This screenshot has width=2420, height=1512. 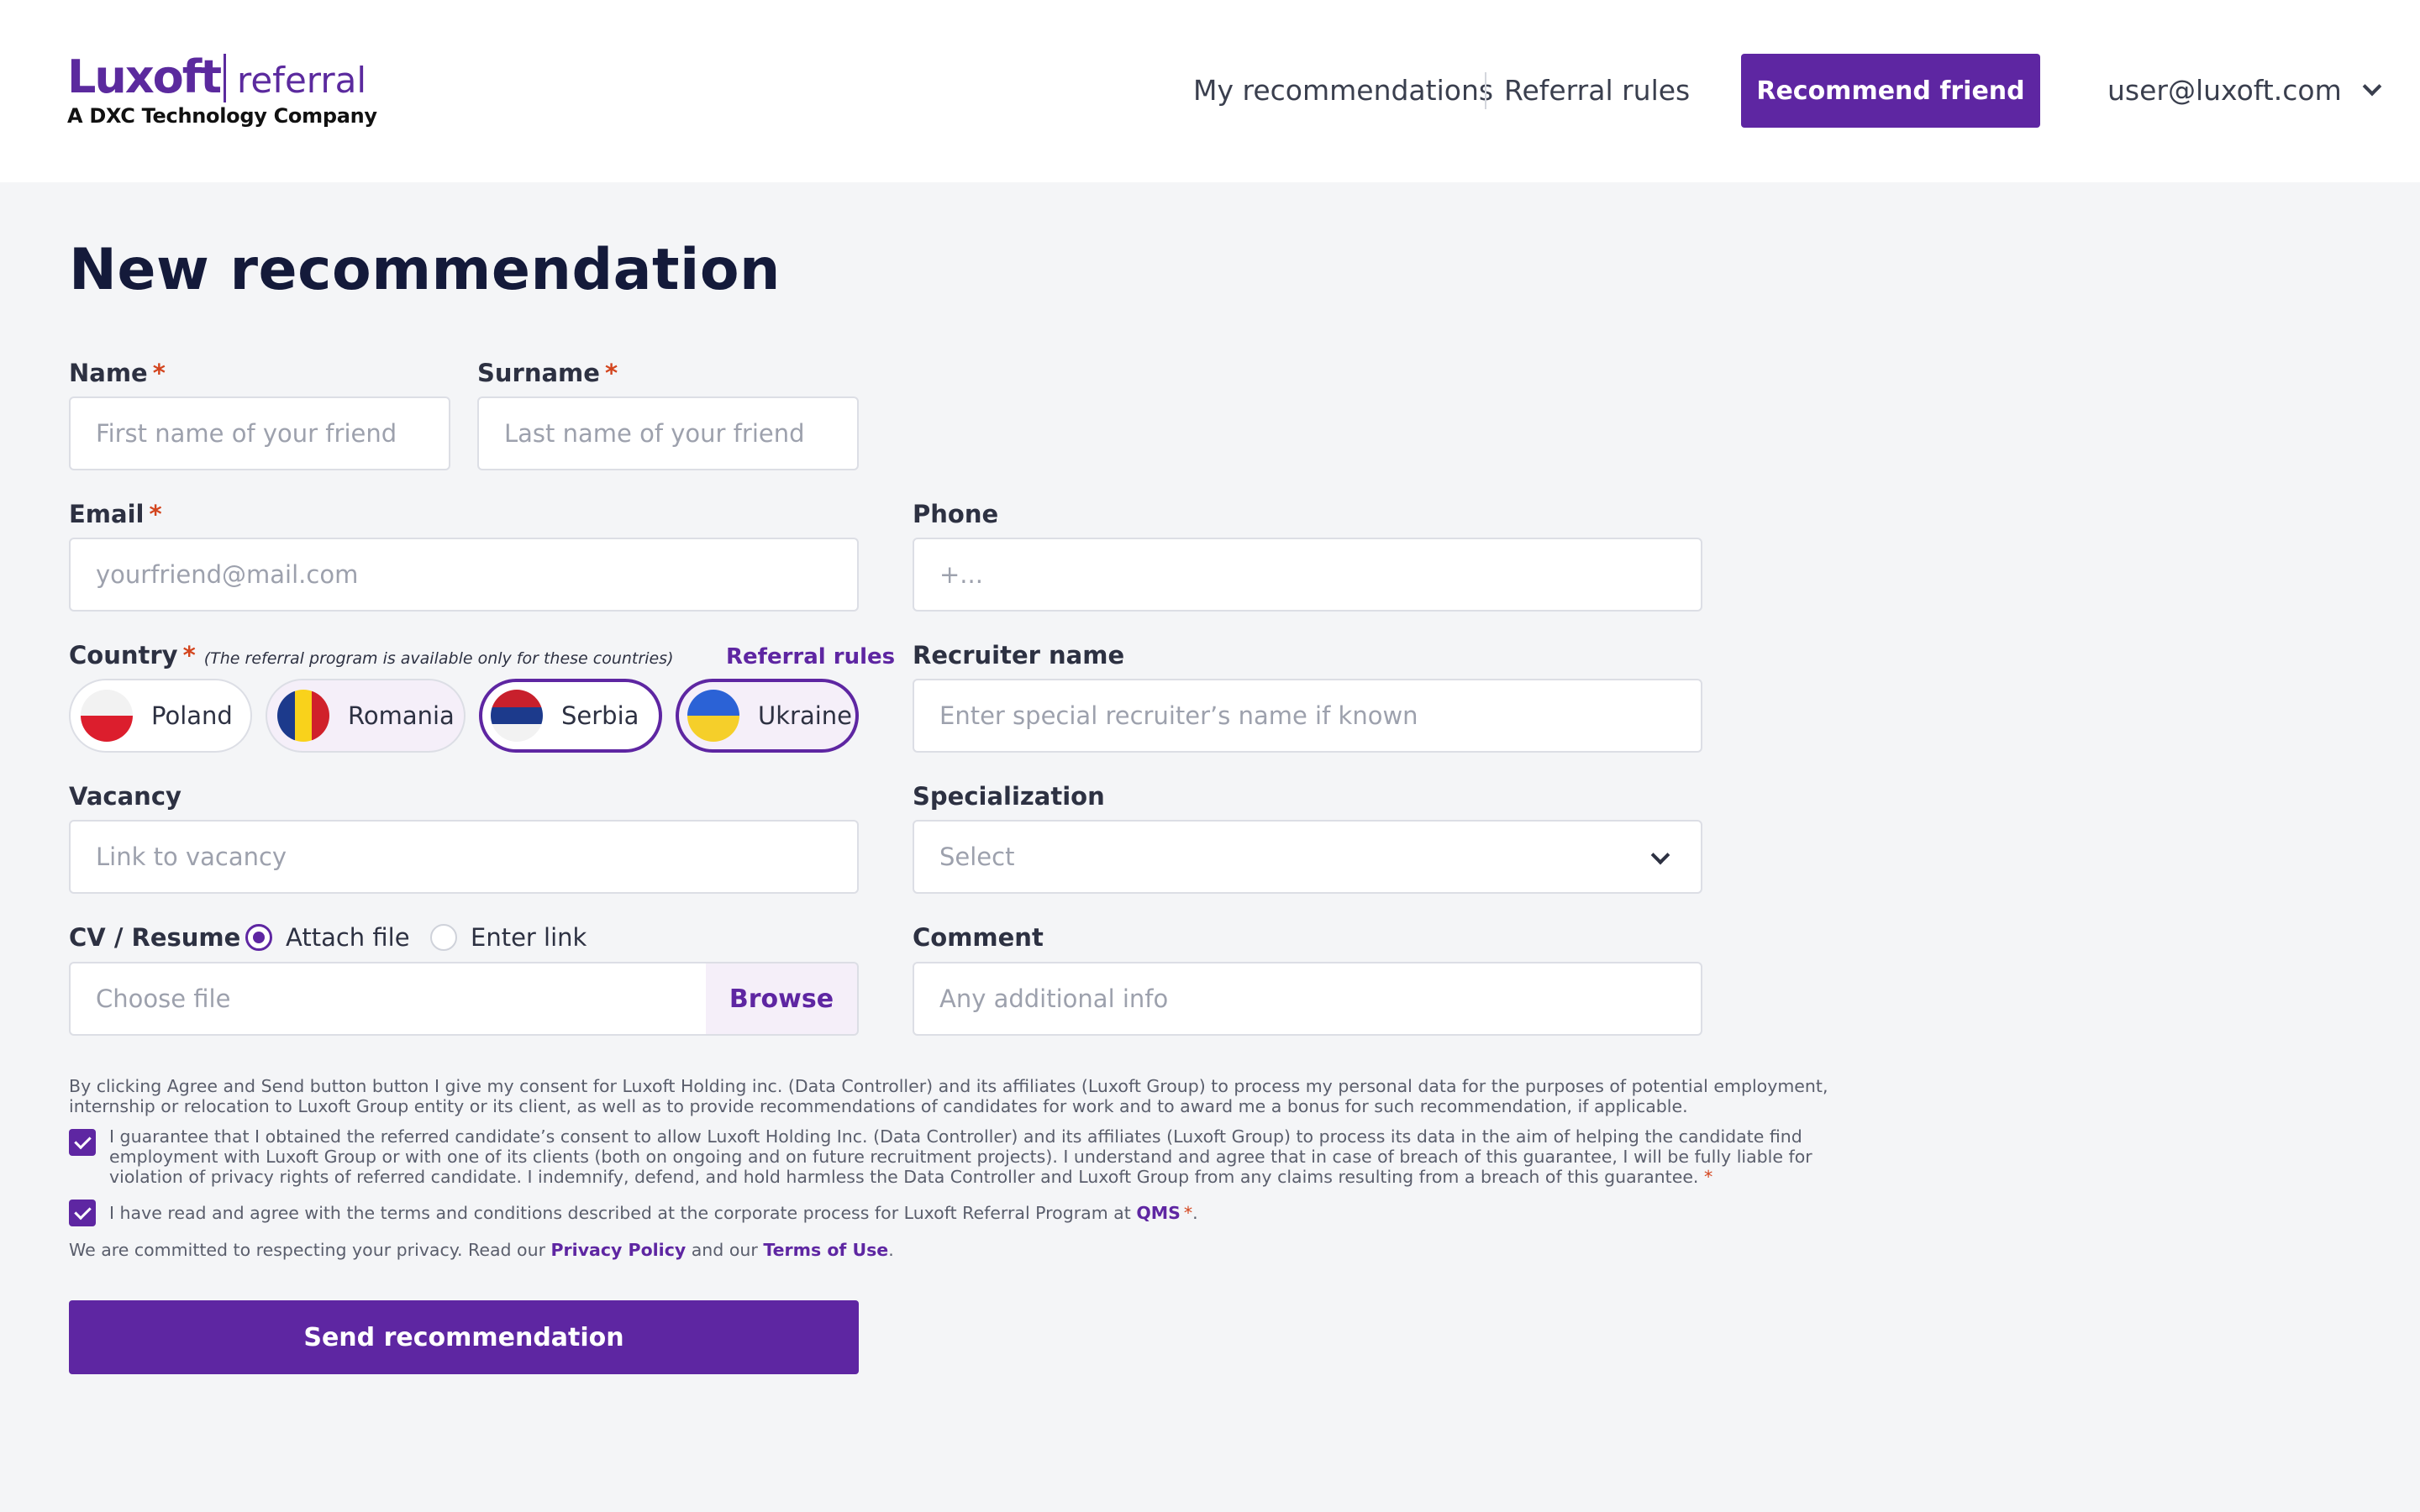 I want to click on recruiter-name-label: Recruiter name, so click(x=1019, y=655).